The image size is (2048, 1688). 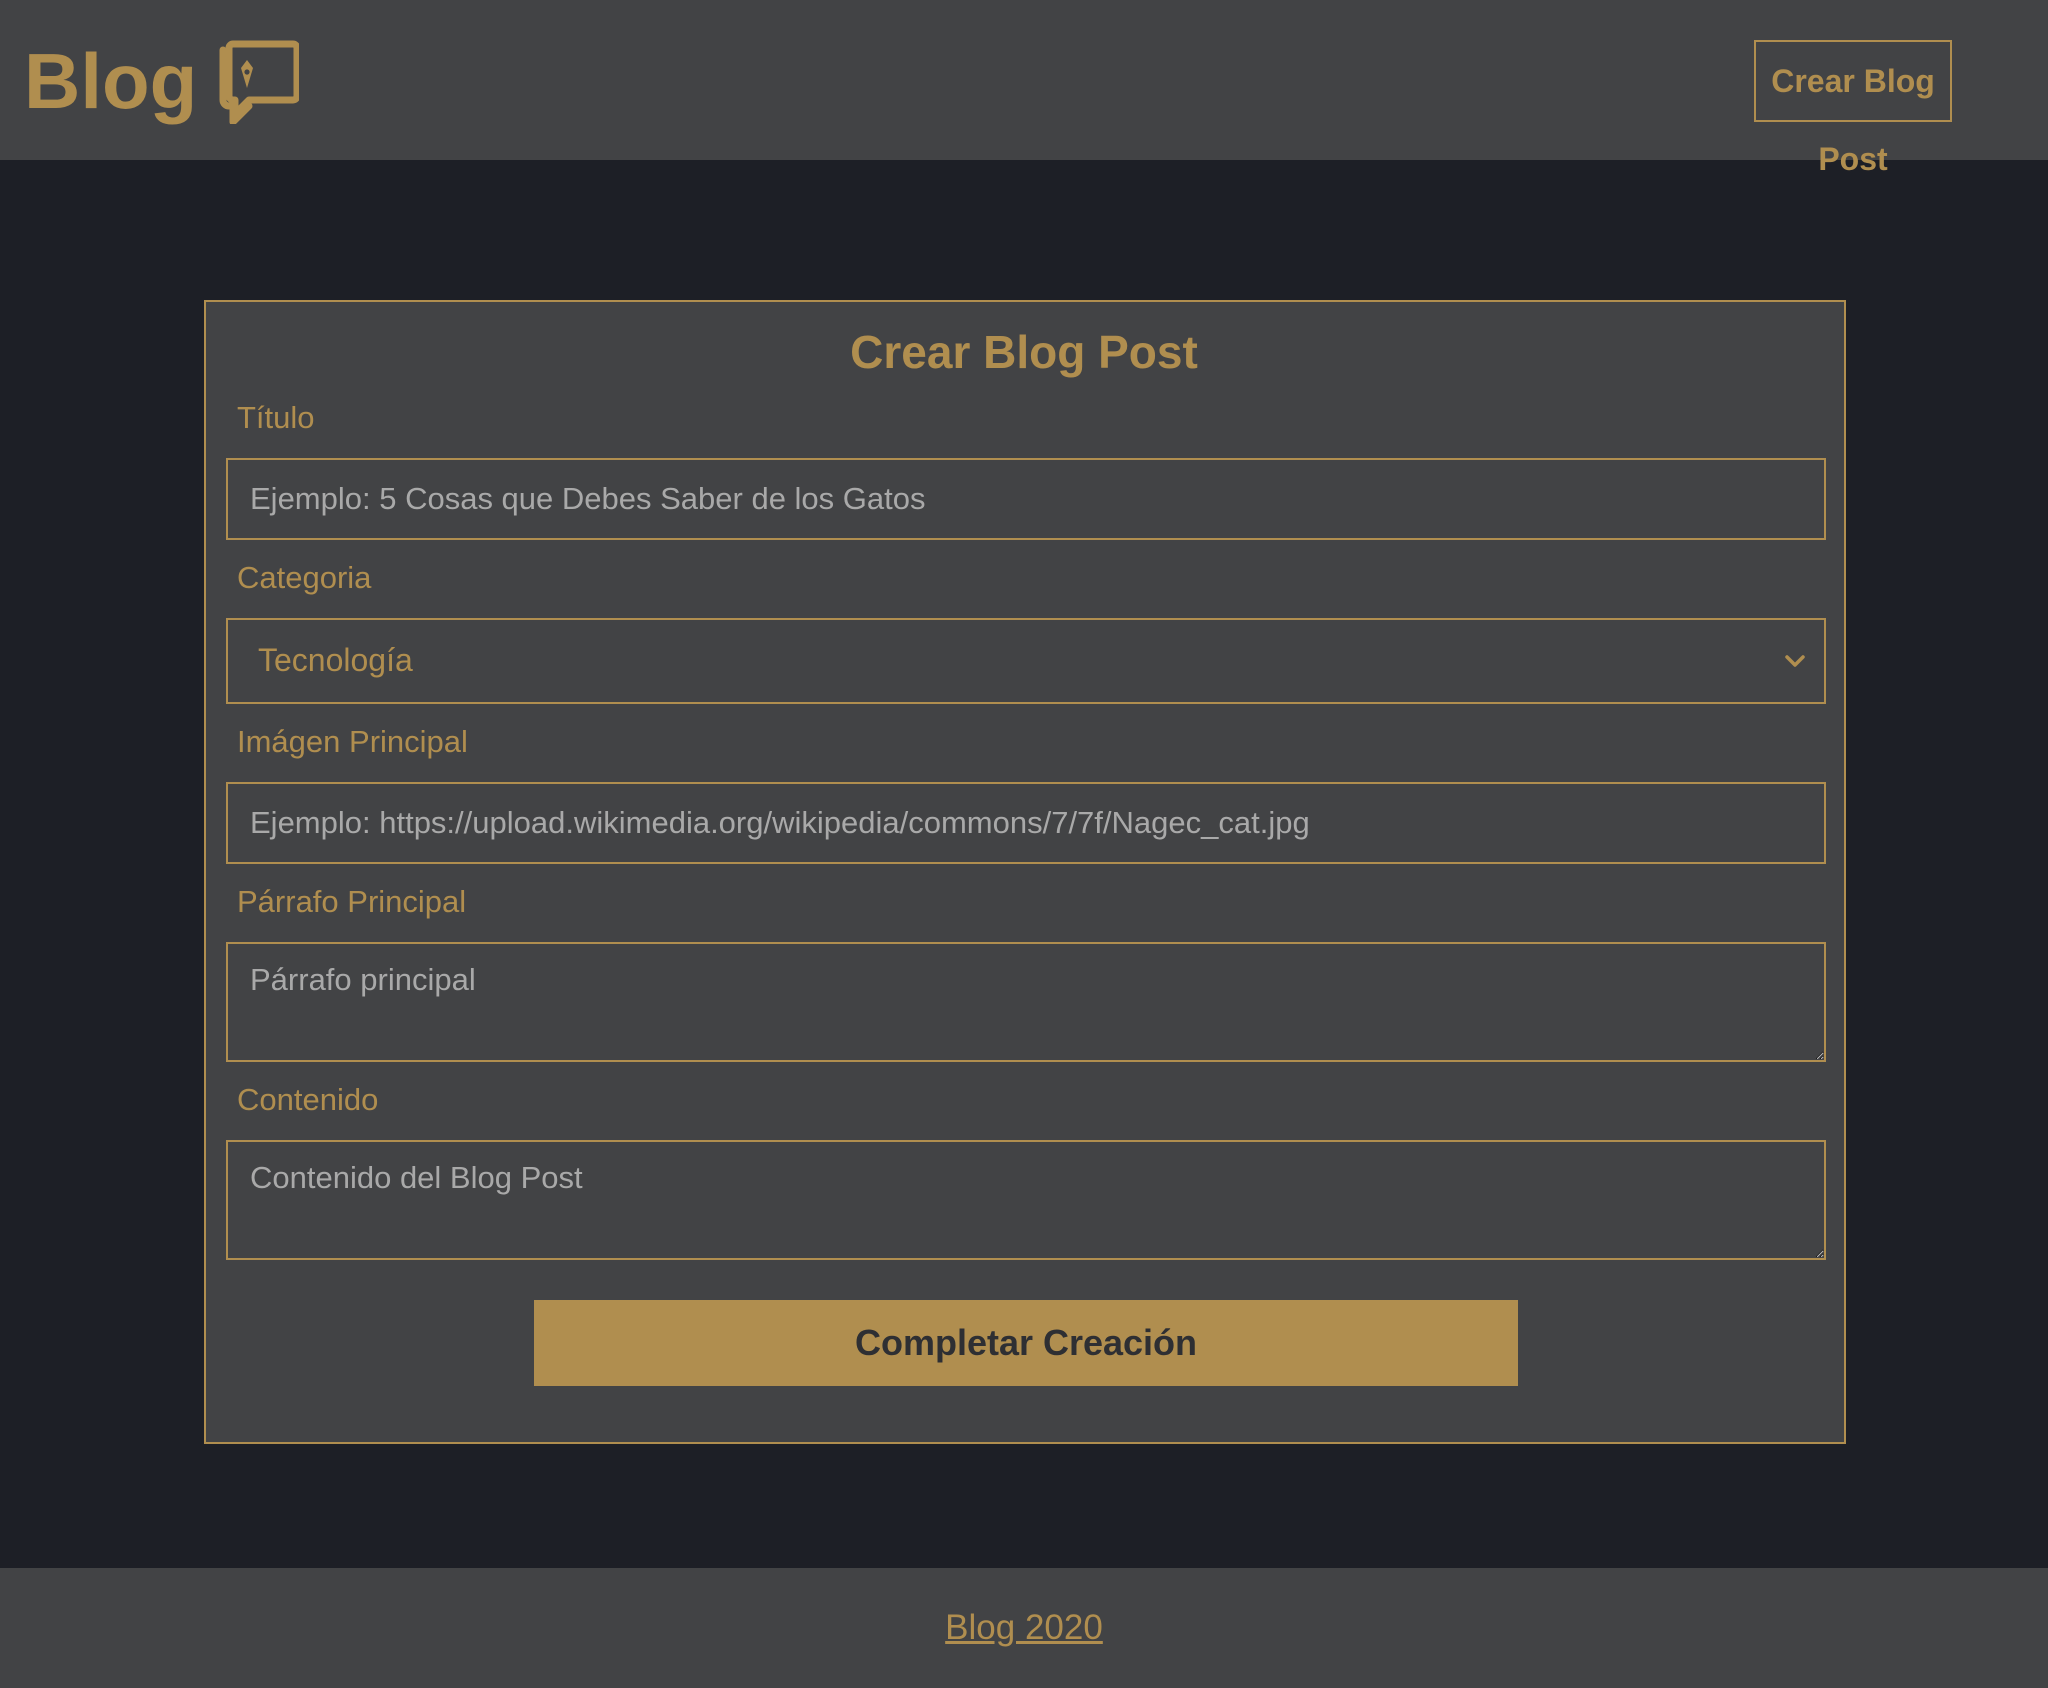 What do you see at coordinates (1024, 352) in the screenshot?
I see `form-title: Crear Blog Post` at bounding box center [1024, 352].